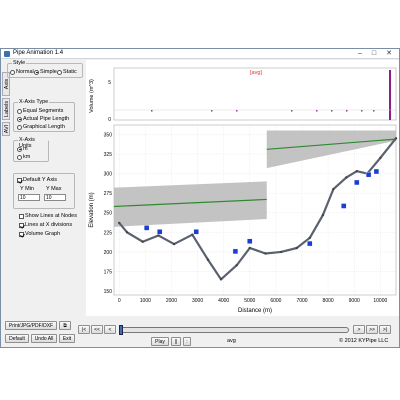  Describe the element at coordinates (187, 341) in the screenshot. I see `stop-button: :` at that location.